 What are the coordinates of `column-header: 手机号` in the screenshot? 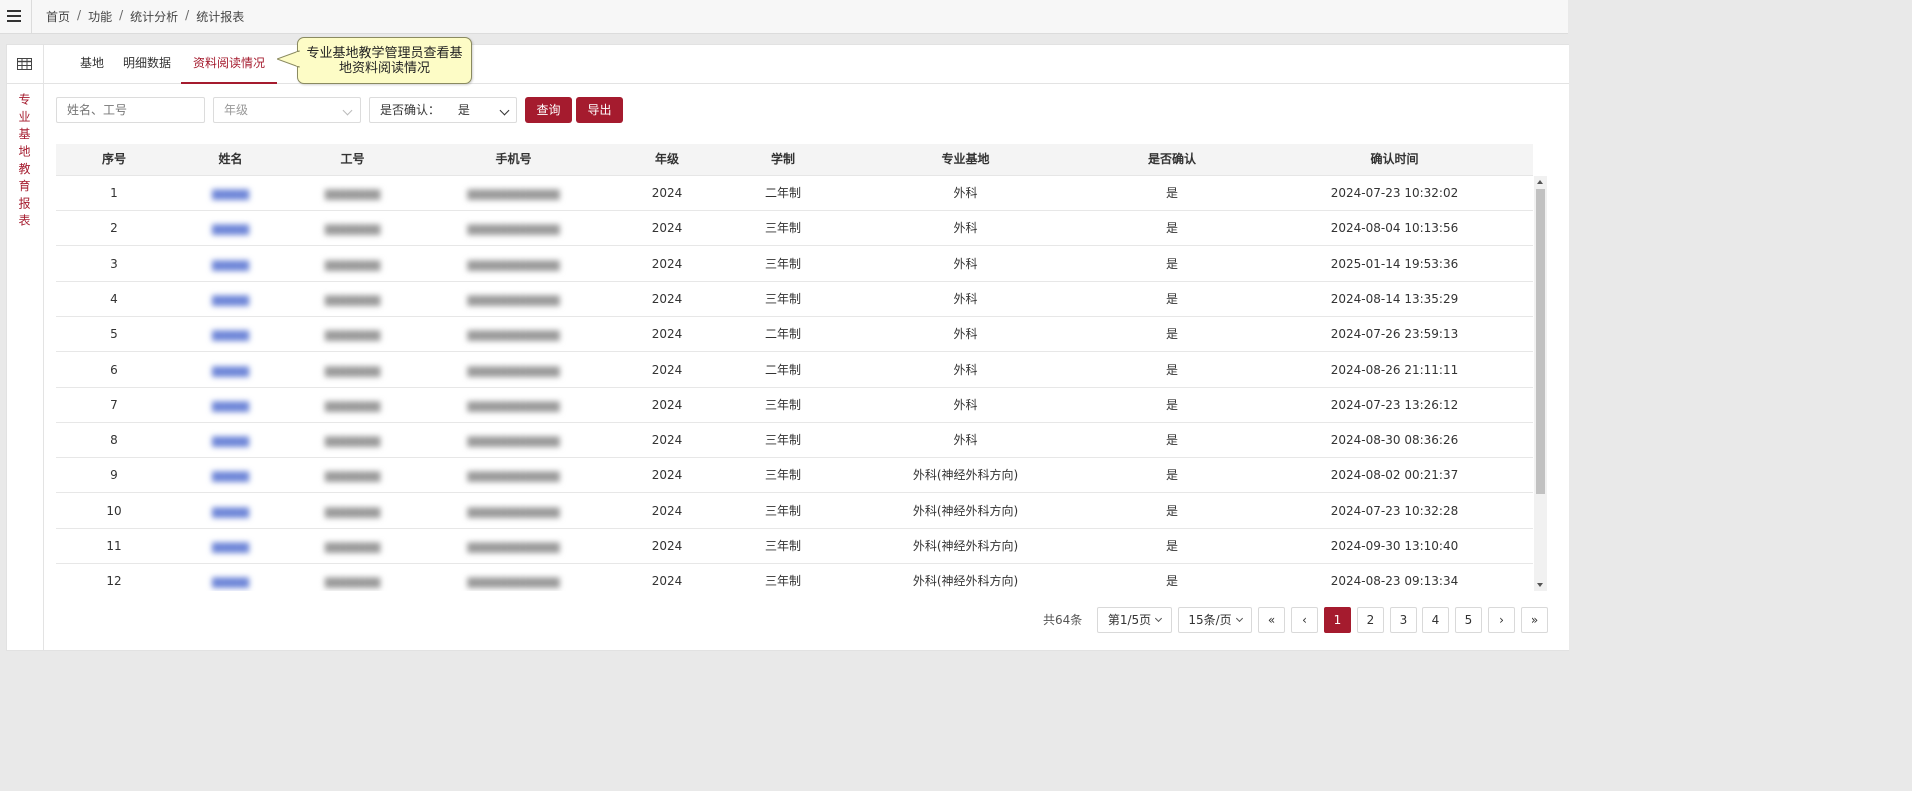 It's located at (513, 159).